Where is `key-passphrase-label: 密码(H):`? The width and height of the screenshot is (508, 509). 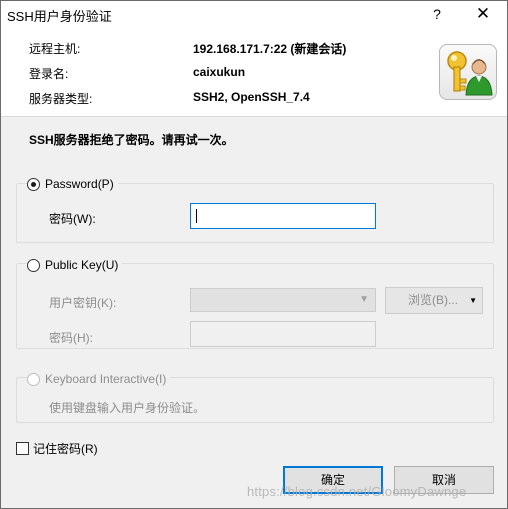
key-passphrase-label: 密码(H): is located at coordinates (71, 338).